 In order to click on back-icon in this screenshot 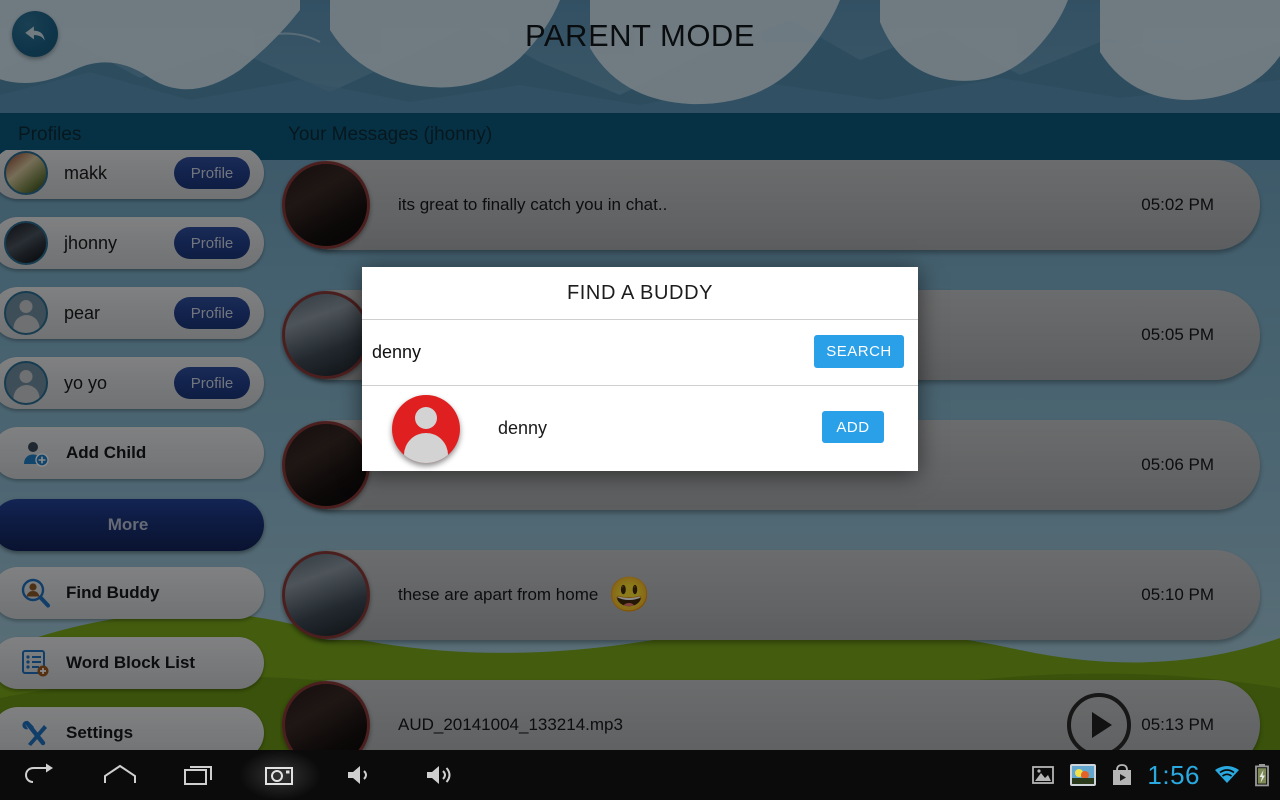, I will do `click(40, 775)`.